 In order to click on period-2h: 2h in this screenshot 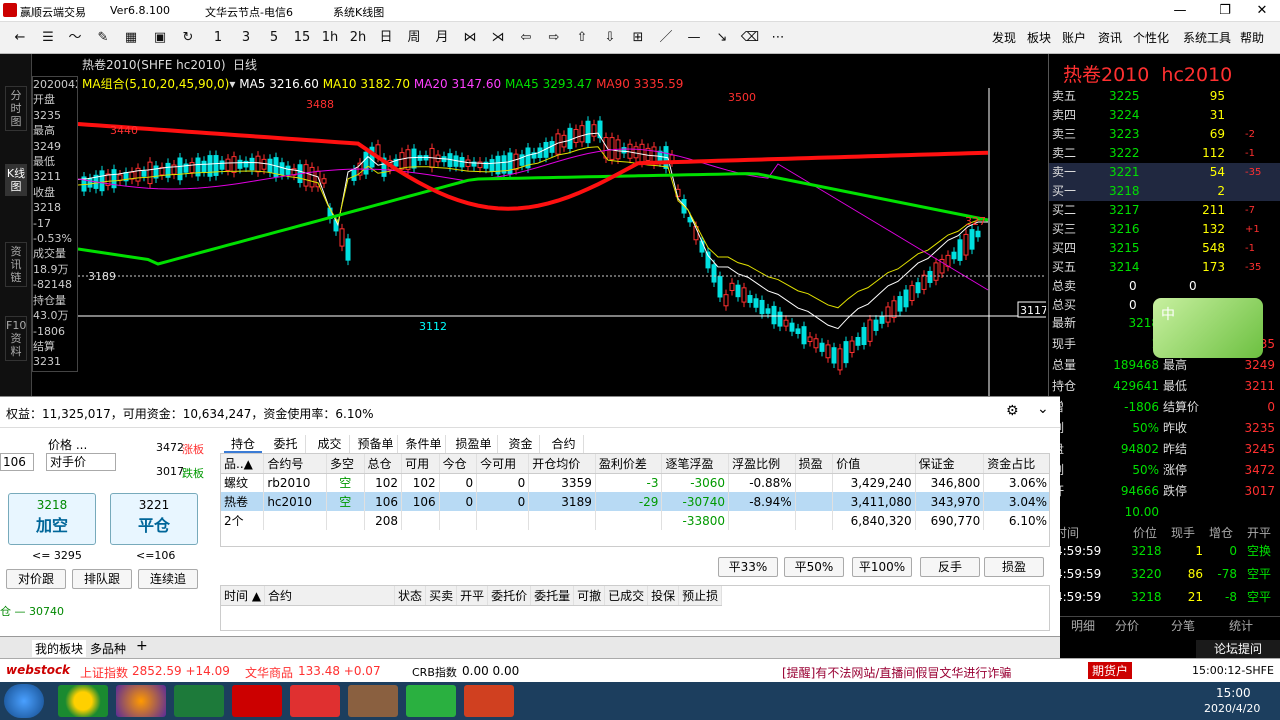, I will do `click(358, 38)`.